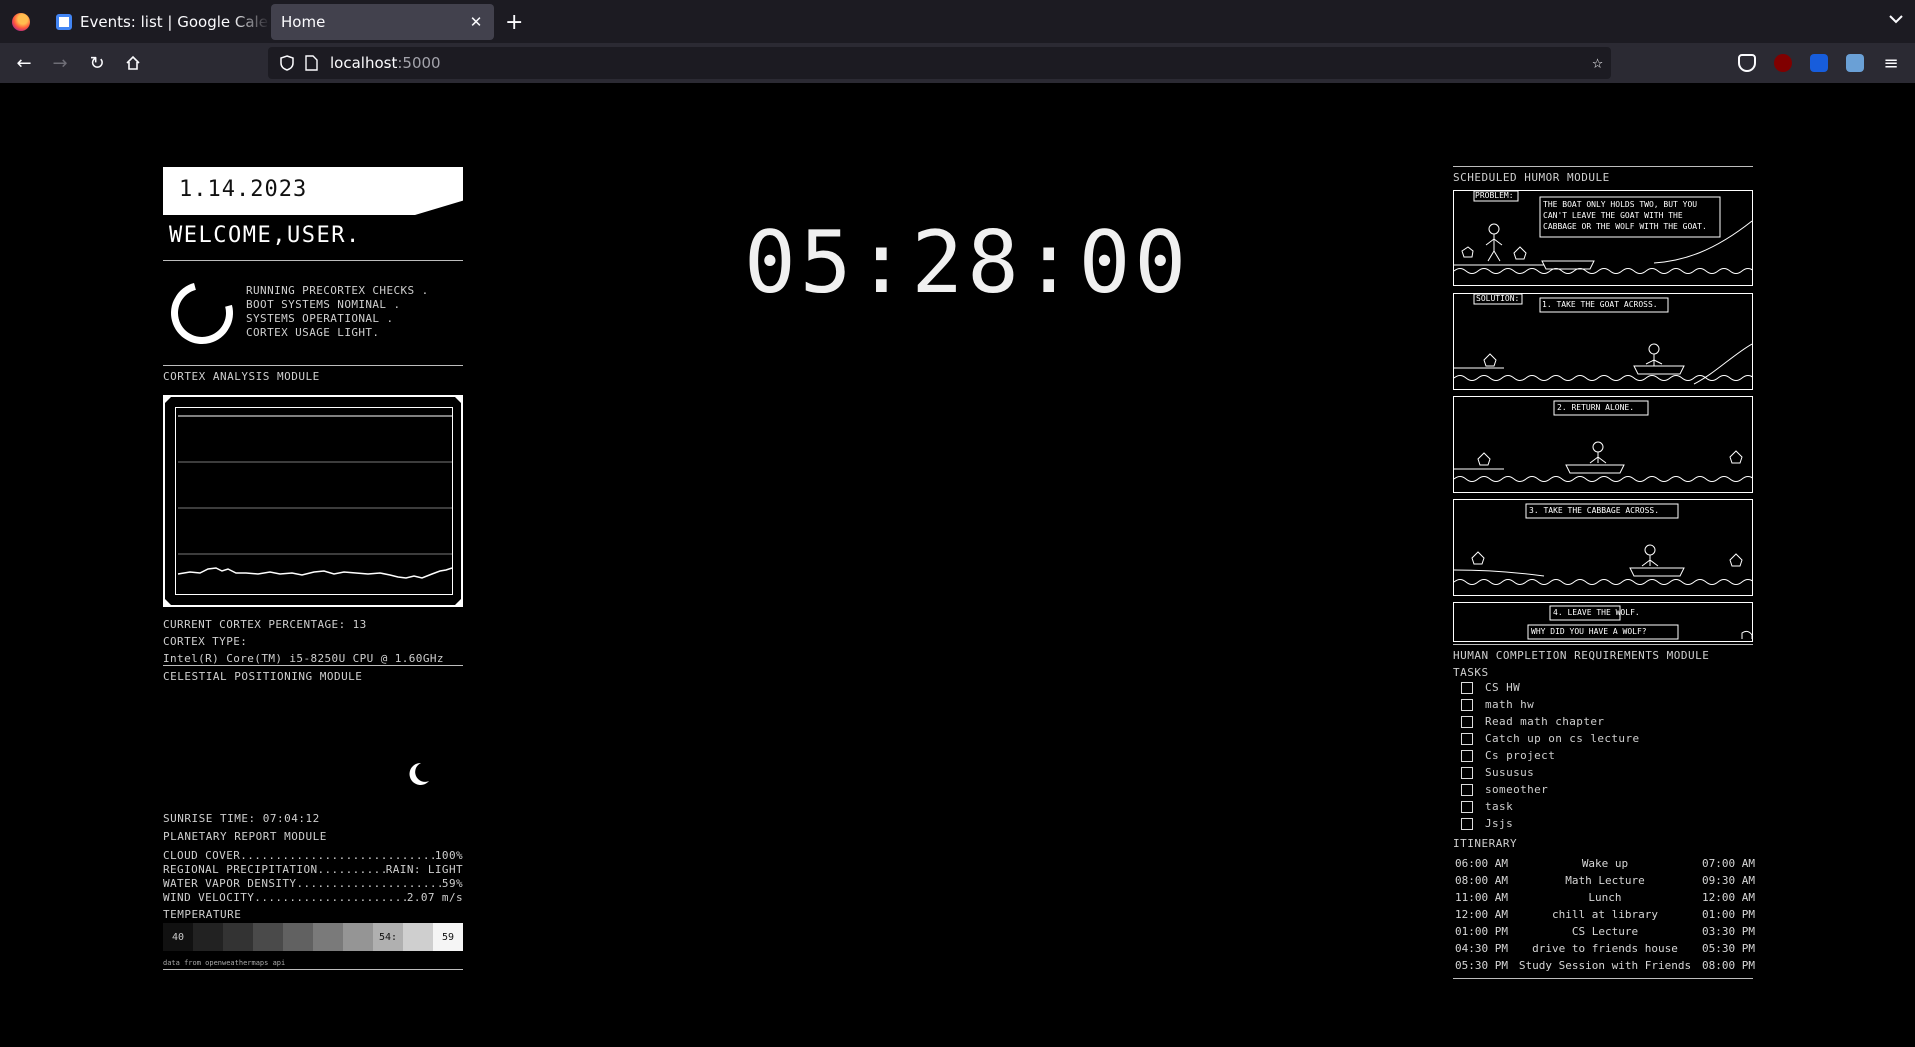 This screenshot has height=1047, width=1915. I want to click on task-item: math hw, so click(1550, 704).